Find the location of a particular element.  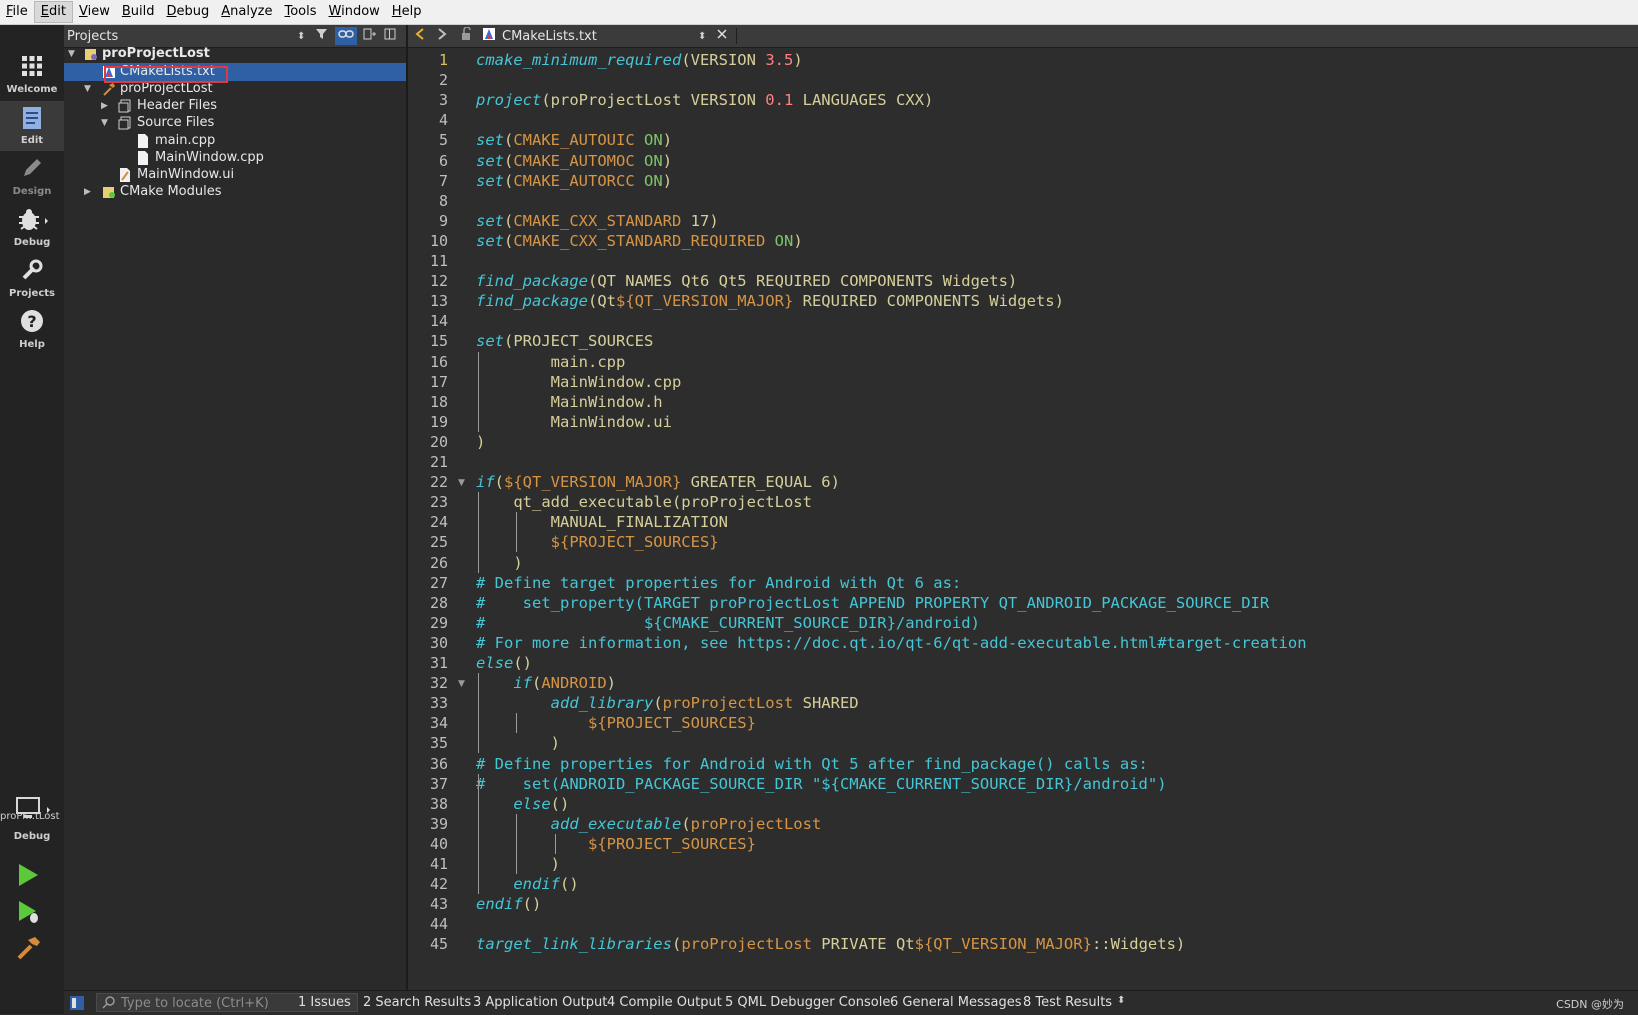

mode-design: Design is located at coordinates (32, 177).